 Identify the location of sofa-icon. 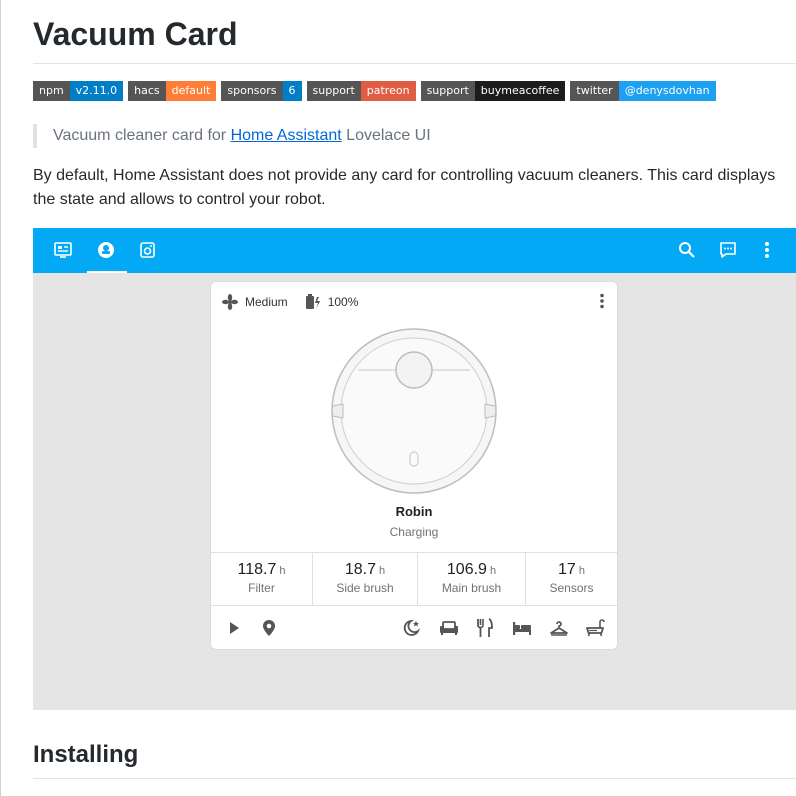
(449, 628).